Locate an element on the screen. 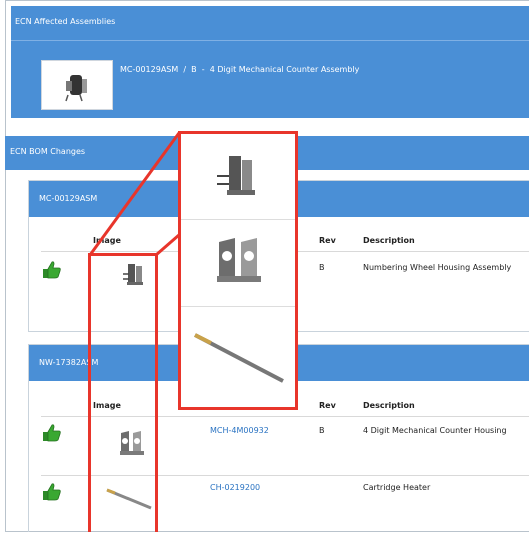  housing-assembly-image is located at coordinates (236, 175).